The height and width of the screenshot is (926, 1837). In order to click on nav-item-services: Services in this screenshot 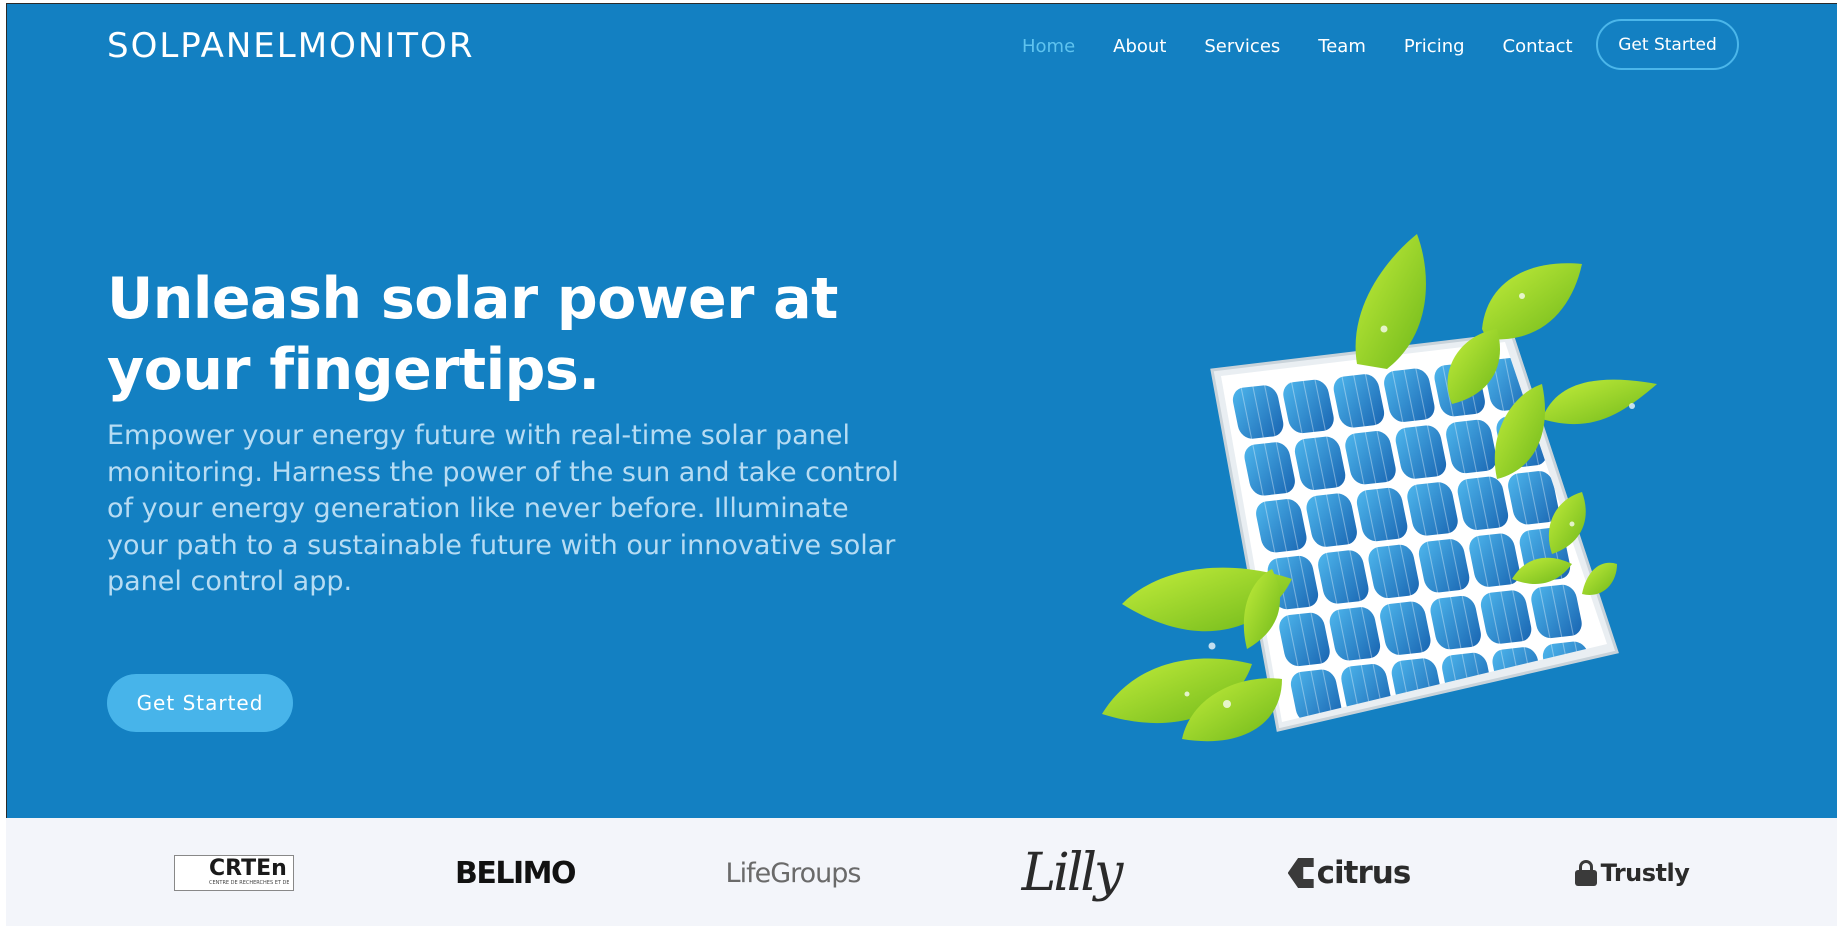, I will do `click(1242, 46)`.